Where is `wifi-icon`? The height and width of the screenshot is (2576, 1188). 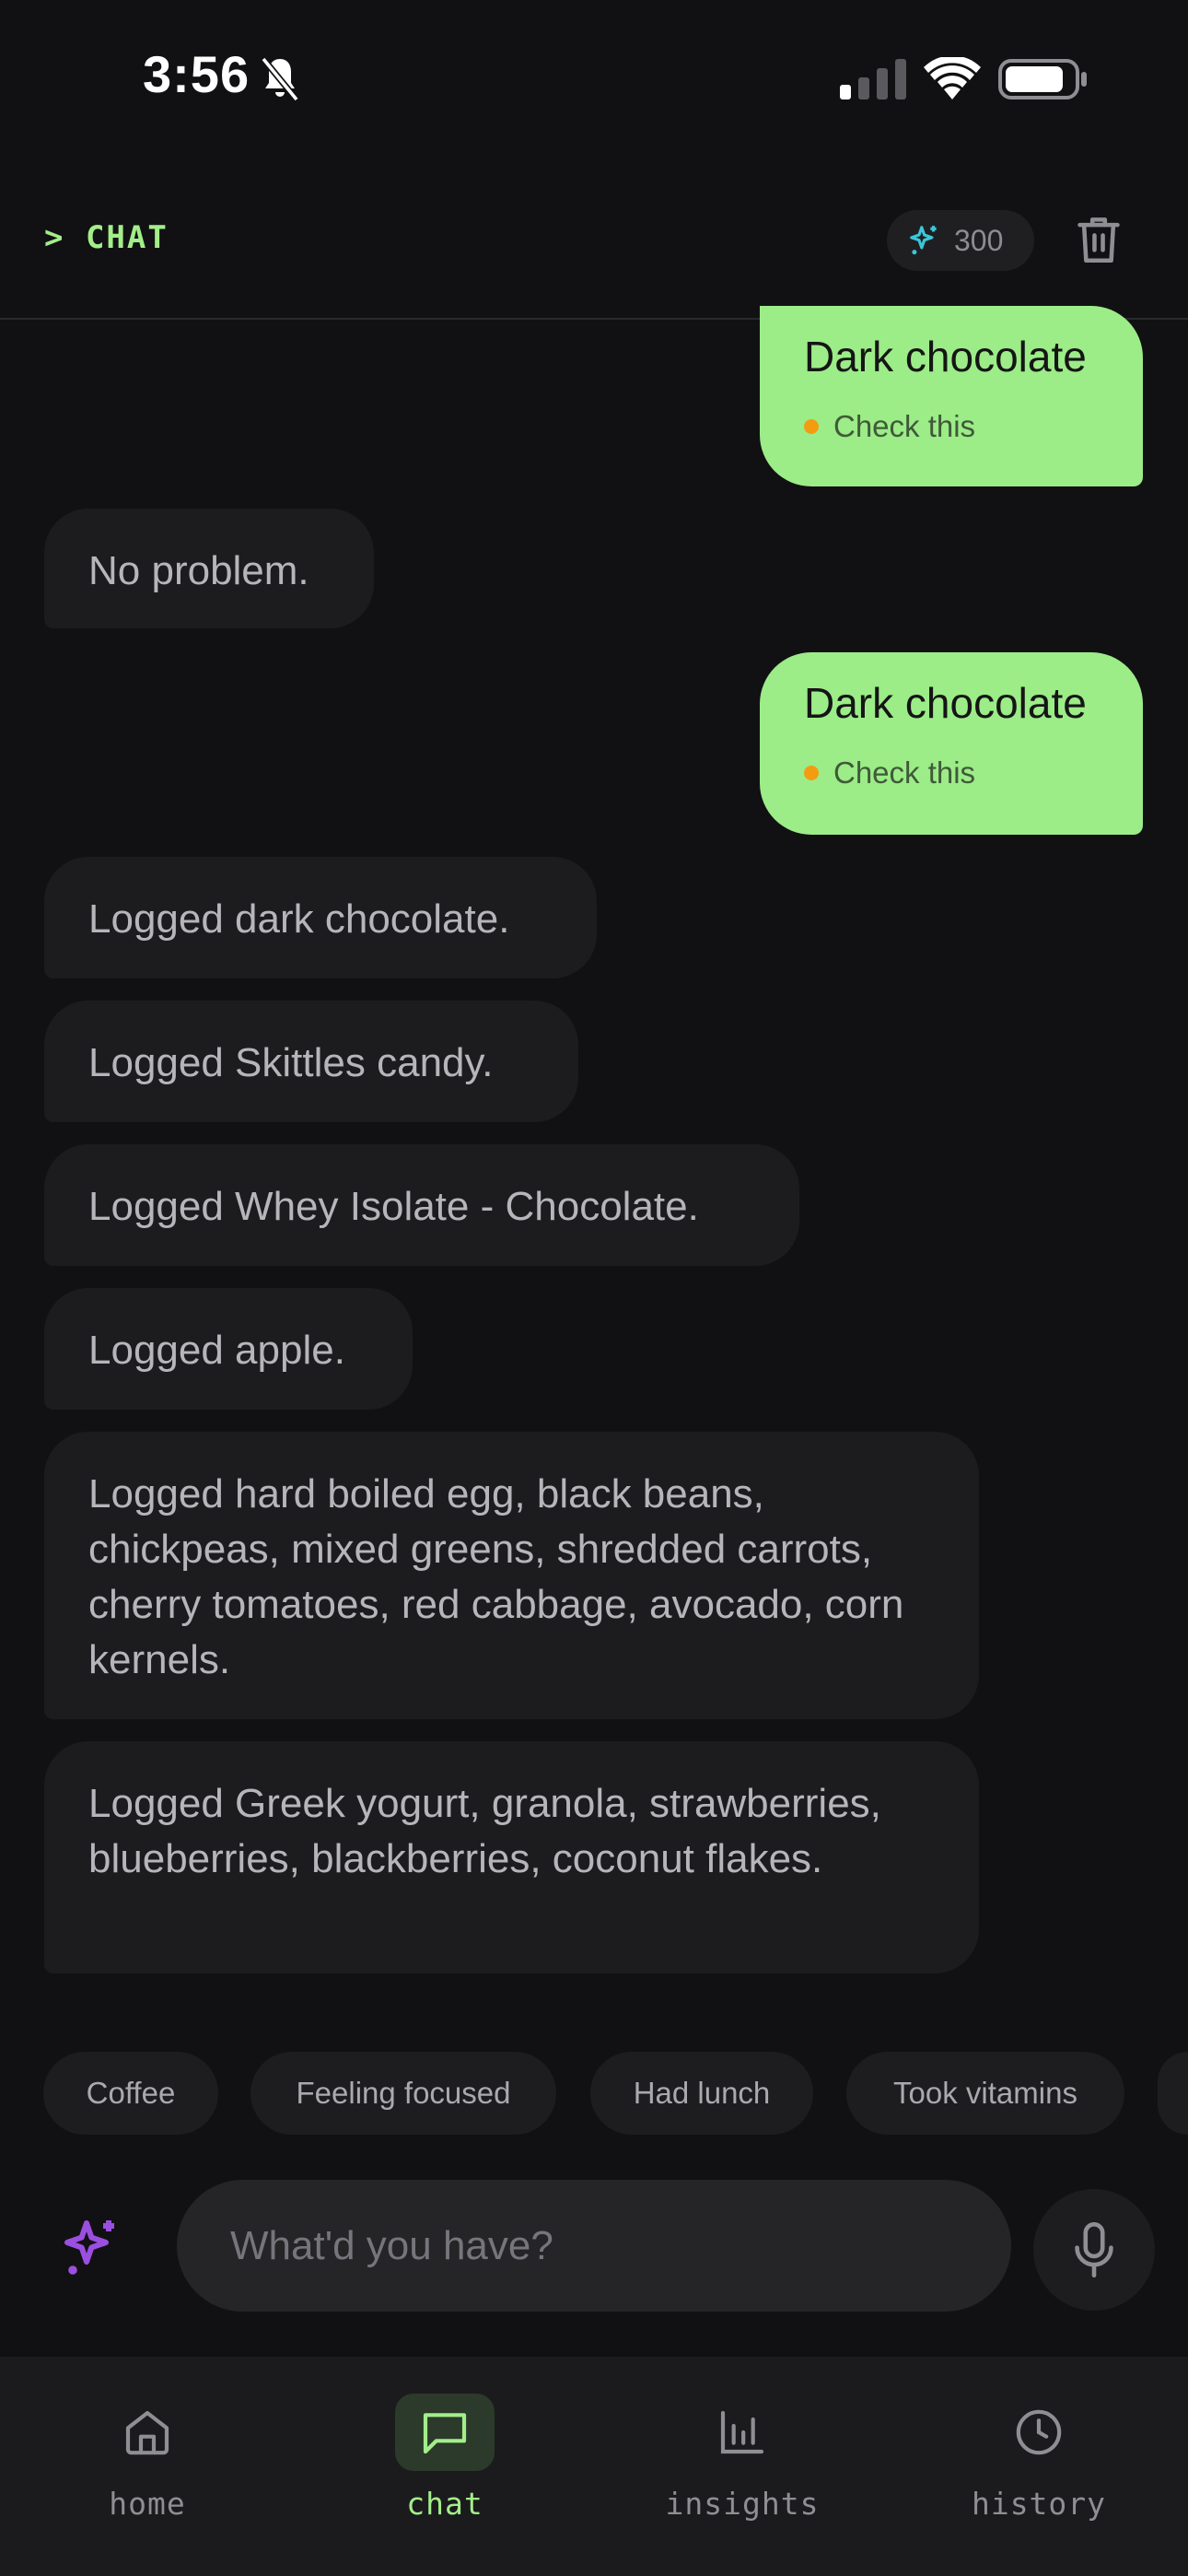
wifi-icon is located at coordinates (952, 78).